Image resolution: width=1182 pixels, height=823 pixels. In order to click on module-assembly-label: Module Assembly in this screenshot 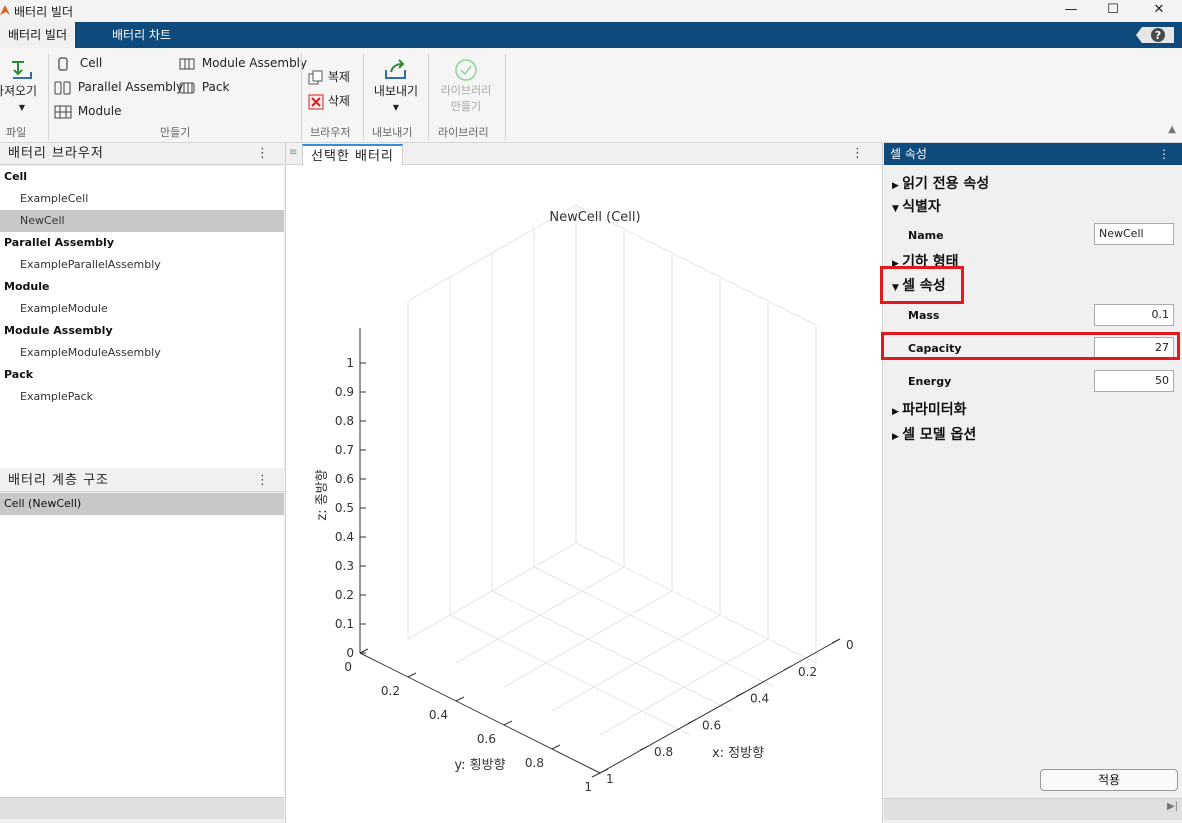, I will do `click(254, 63)`.